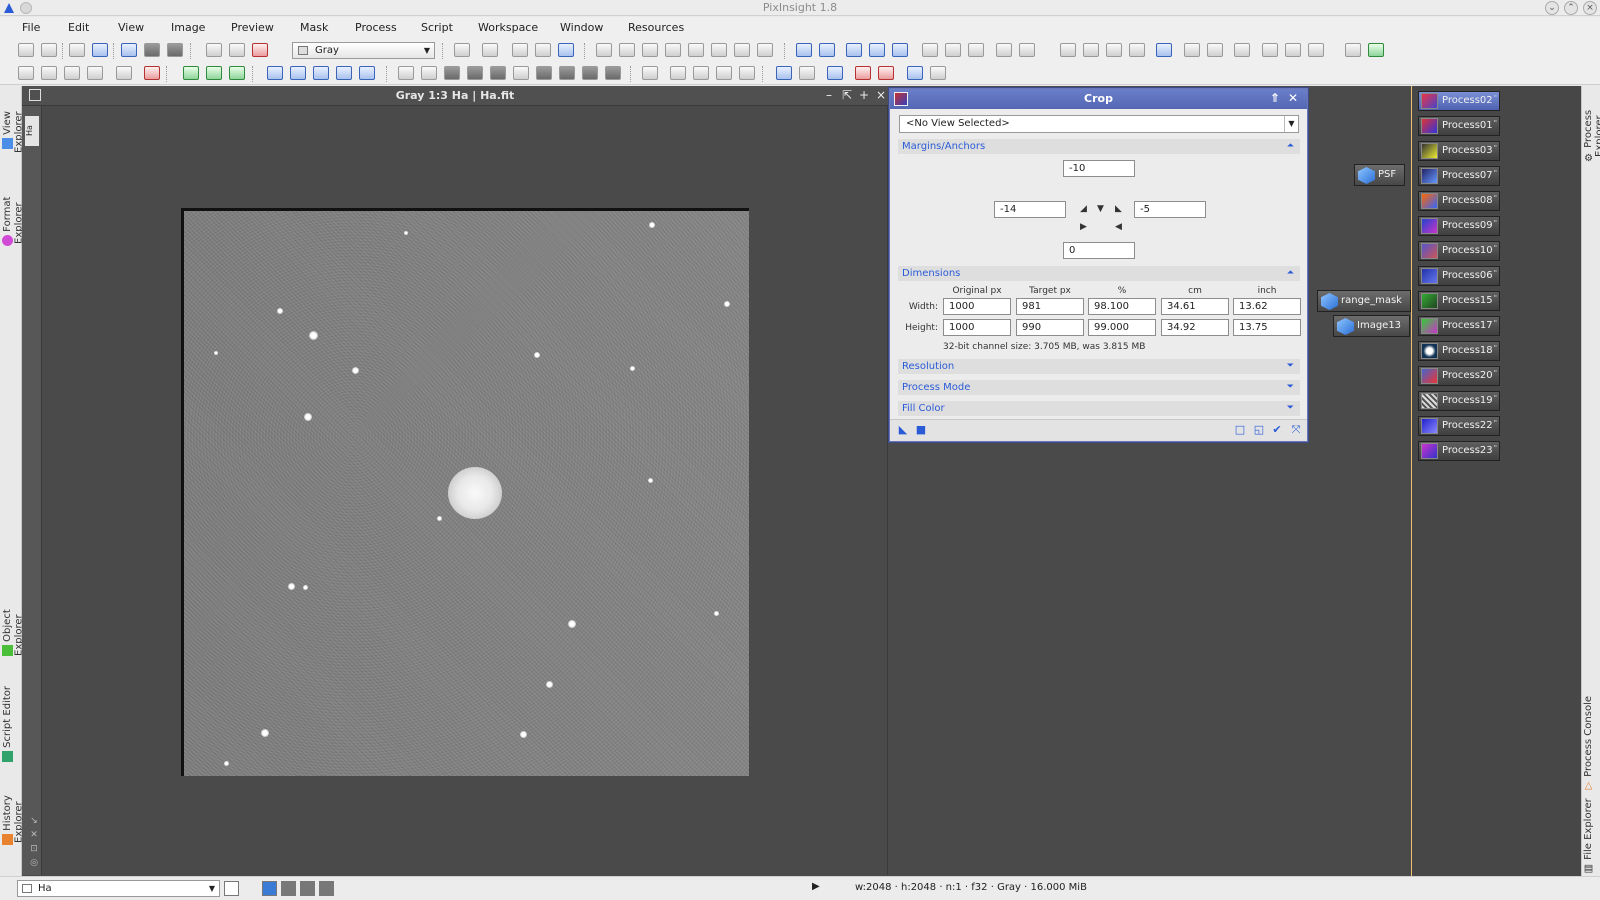 The image size is (1600, 900). What do you see at coordinates (1195, 327) in the screenshot?
I see `height-cm-field: 34.92` at bounding box center [1195, 327].